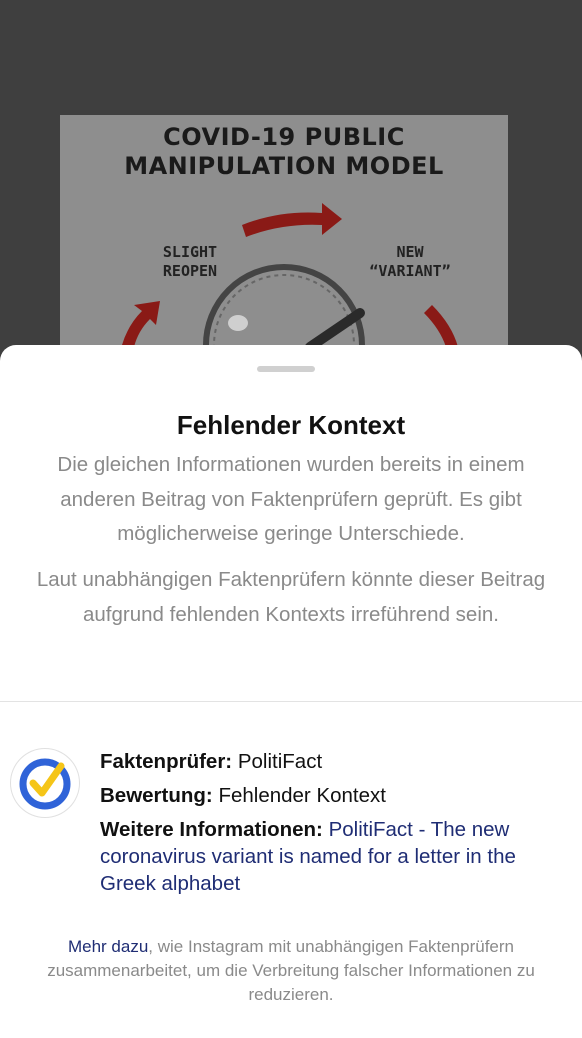 The width and height of the screenshot is (582, 1038). Describe the element at coordinates (286, 369) in the screenshot. I see `sheet-drag-handle` at that location.